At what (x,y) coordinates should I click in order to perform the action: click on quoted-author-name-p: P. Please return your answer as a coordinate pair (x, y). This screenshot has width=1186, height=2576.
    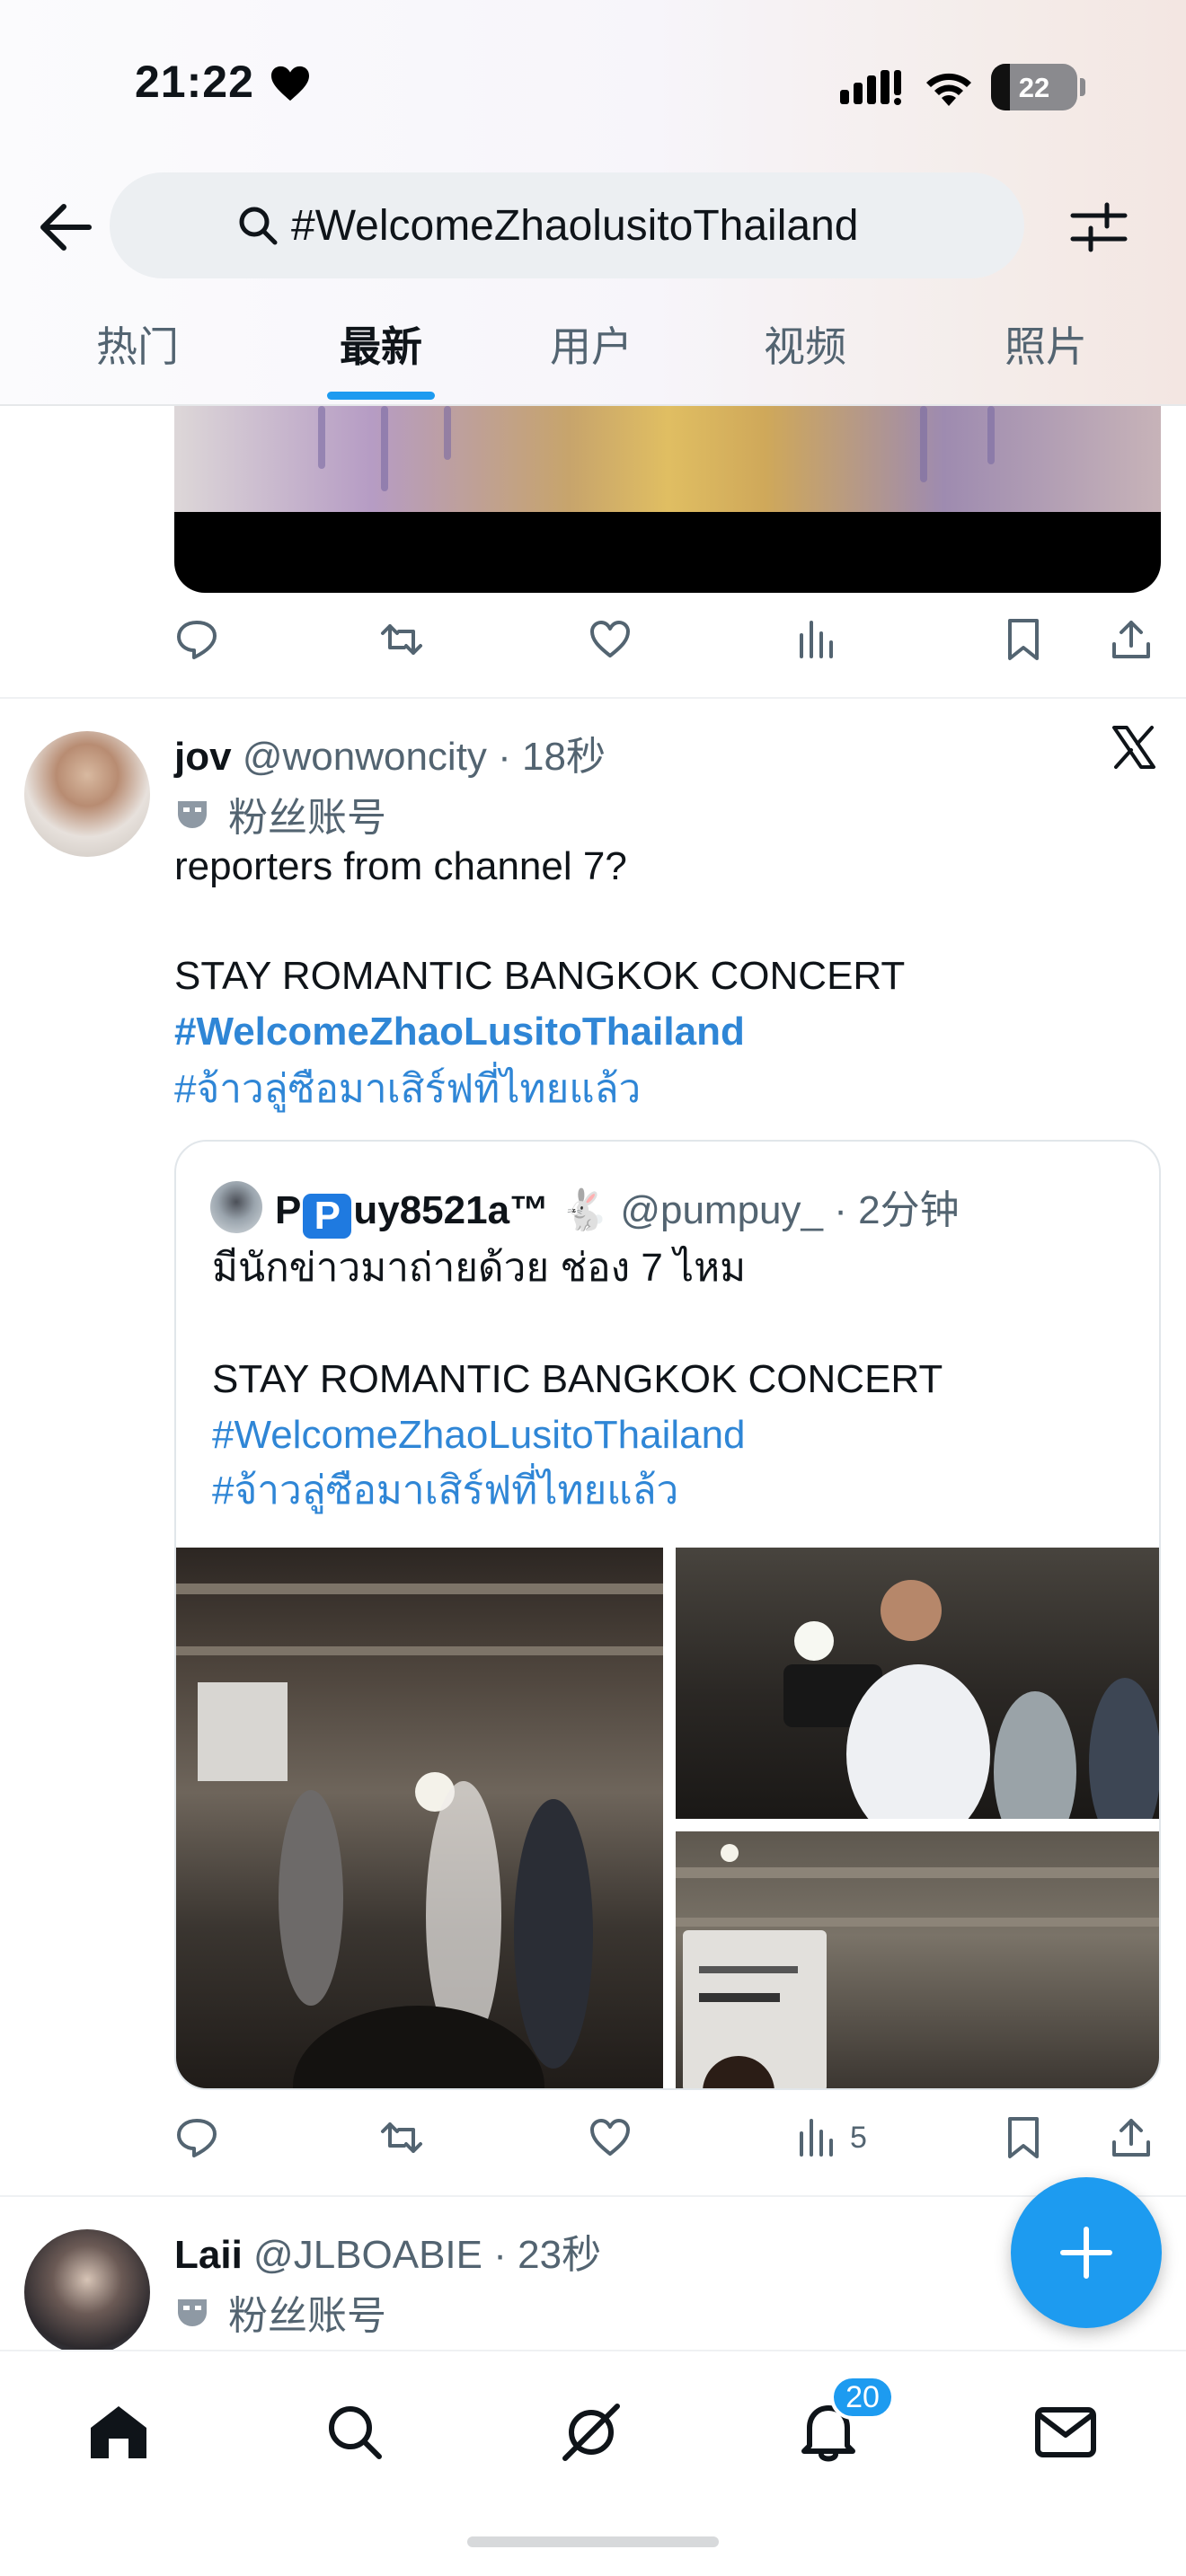
    Looking at the image, I should click on (288, 1210).